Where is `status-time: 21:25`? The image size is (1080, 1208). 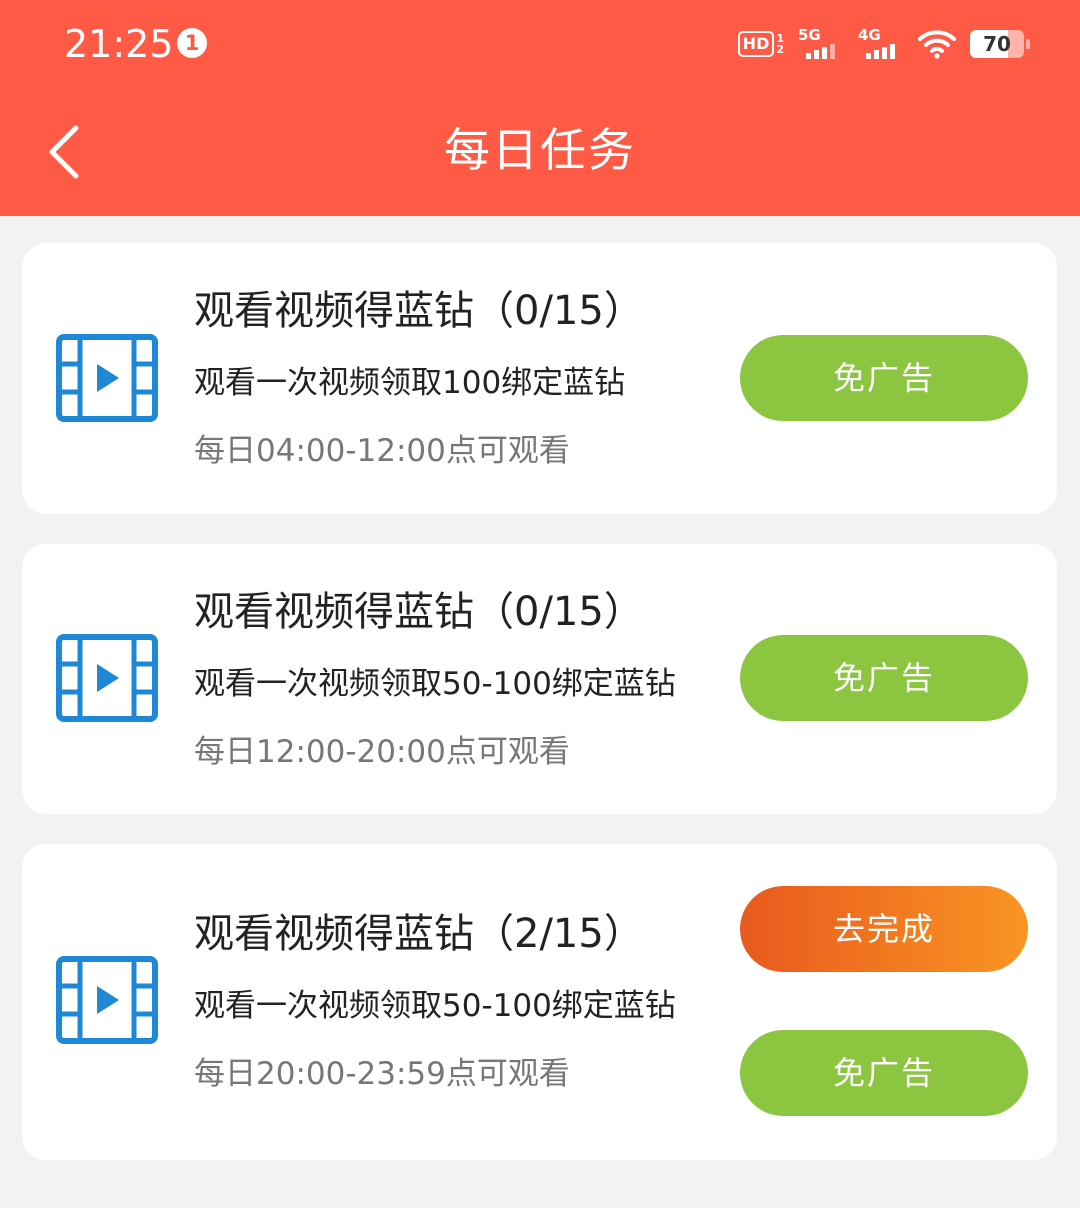 status-time: 21:25 is located at coordinates (119, 44).